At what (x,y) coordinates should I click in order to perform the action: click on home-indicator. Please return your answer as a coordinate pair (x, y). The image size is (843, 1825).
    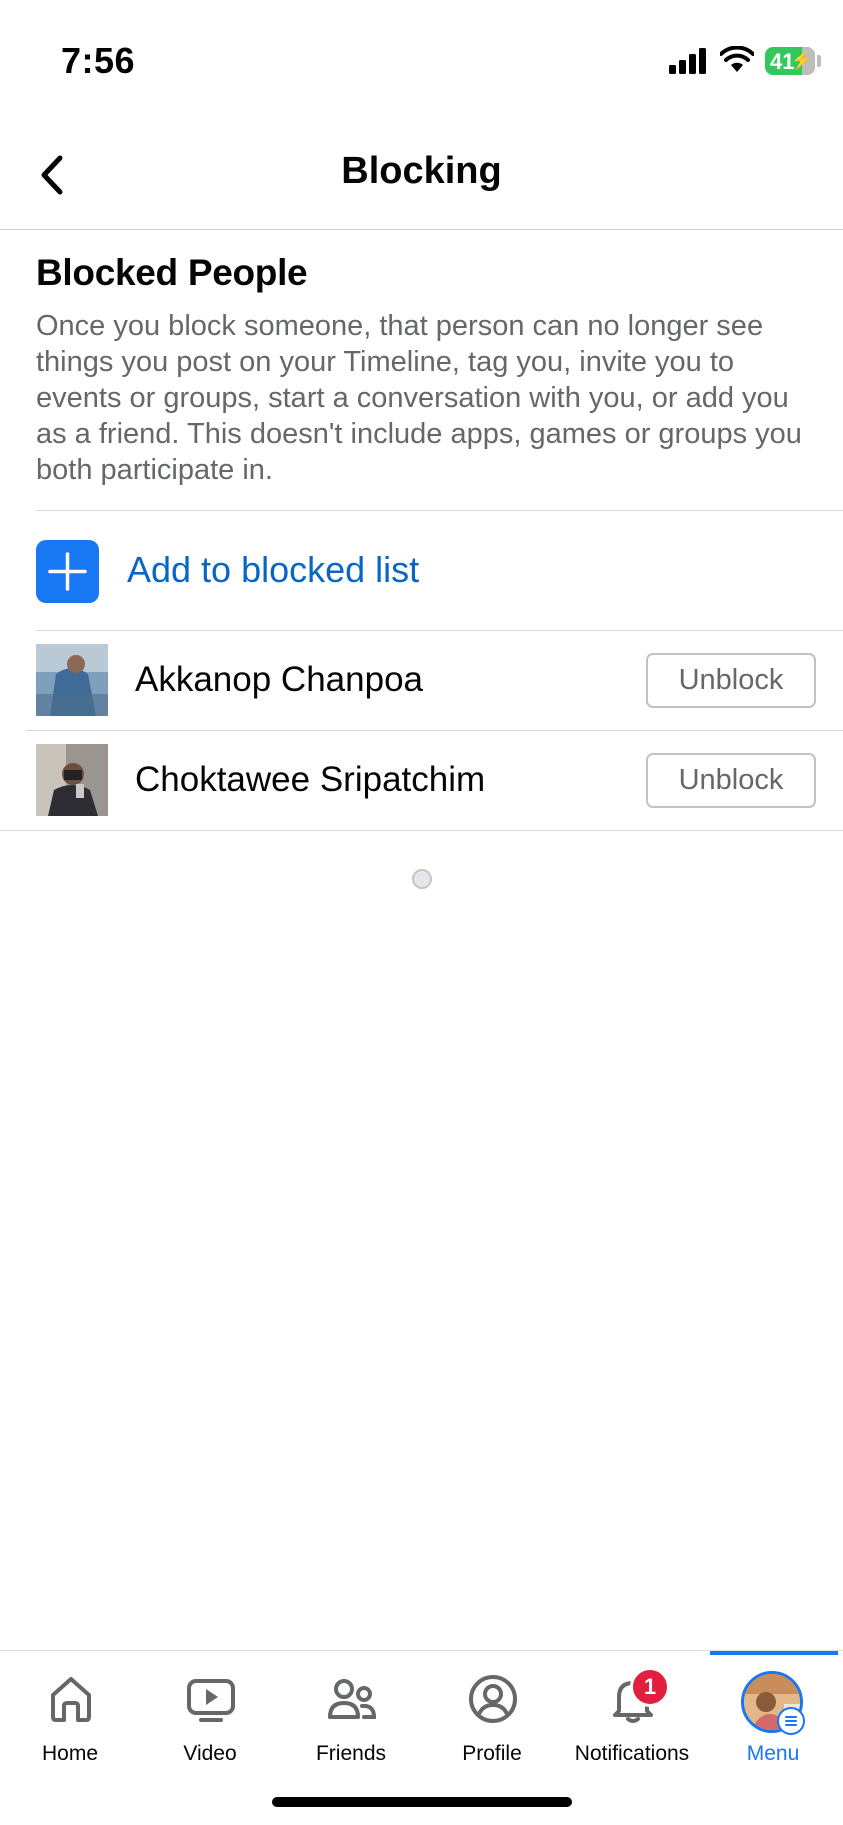
    Looking at the image, I should click on (422, 1802).